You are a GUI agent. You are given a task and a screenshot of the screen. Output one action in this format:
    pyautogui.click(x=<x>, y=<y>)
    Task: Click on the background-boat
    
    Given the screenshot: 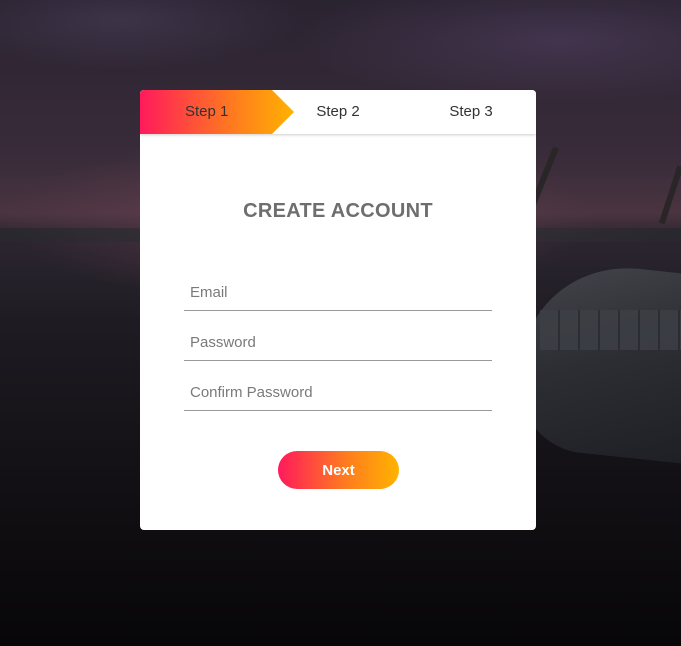 What is the action you would take?
    pyautogui.click(x=600, y=363)
    